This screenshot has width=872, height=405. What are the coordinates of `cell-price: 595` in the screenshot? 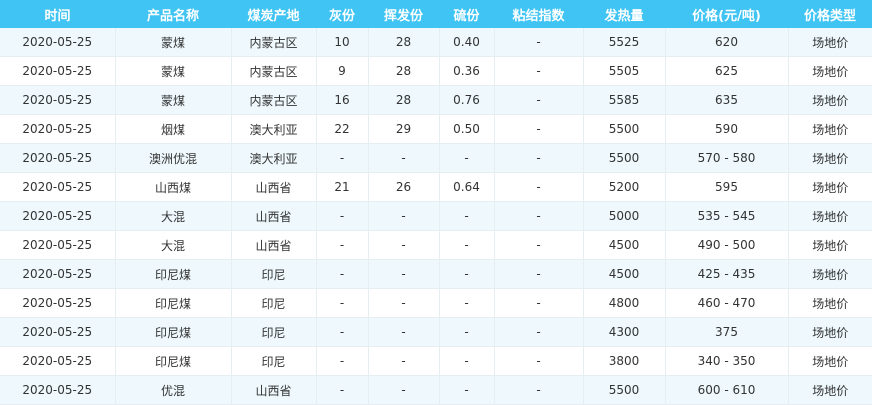 It's located at (727, 187).